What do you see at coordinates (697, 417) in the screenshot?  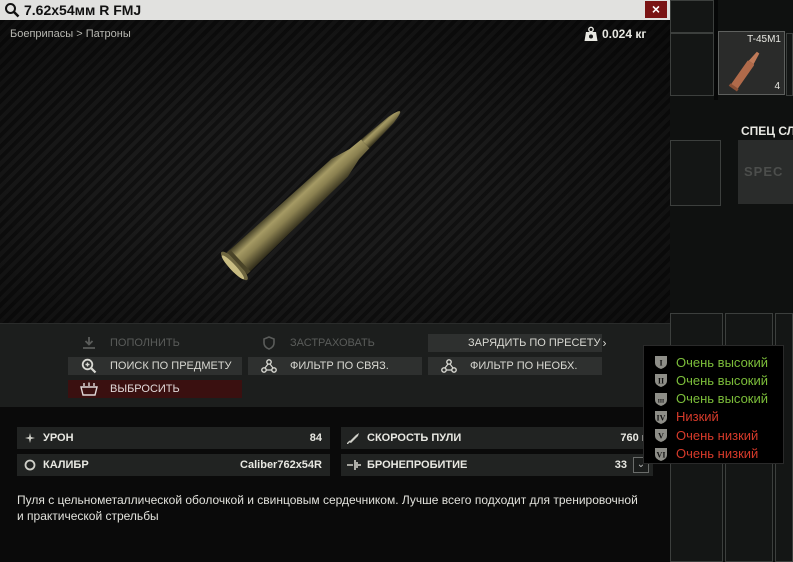 I see `armor-rating-label: Низкий` at bounding box center [697, 417].